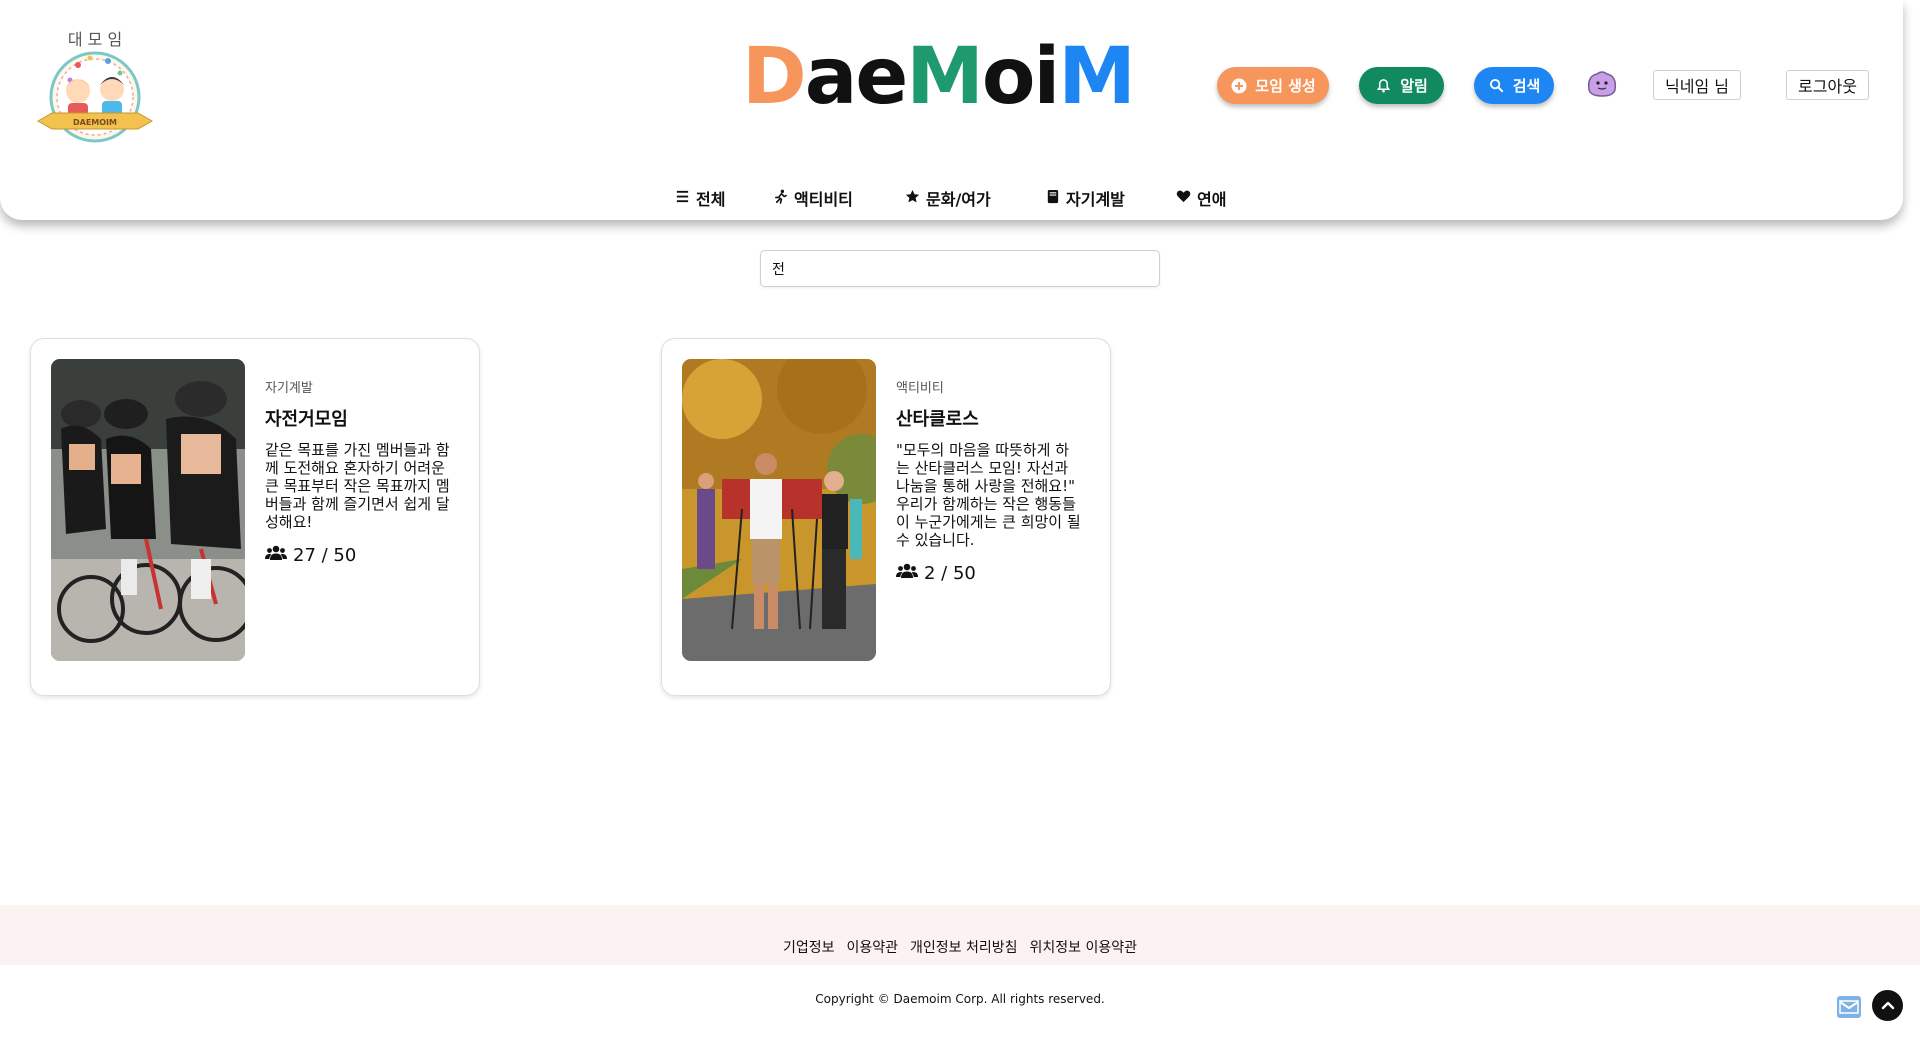  What do you see at coordinates (809, 947) in the screenshot?
I see `footer-link-company: 기업정보` at bounding box center [809, 947].